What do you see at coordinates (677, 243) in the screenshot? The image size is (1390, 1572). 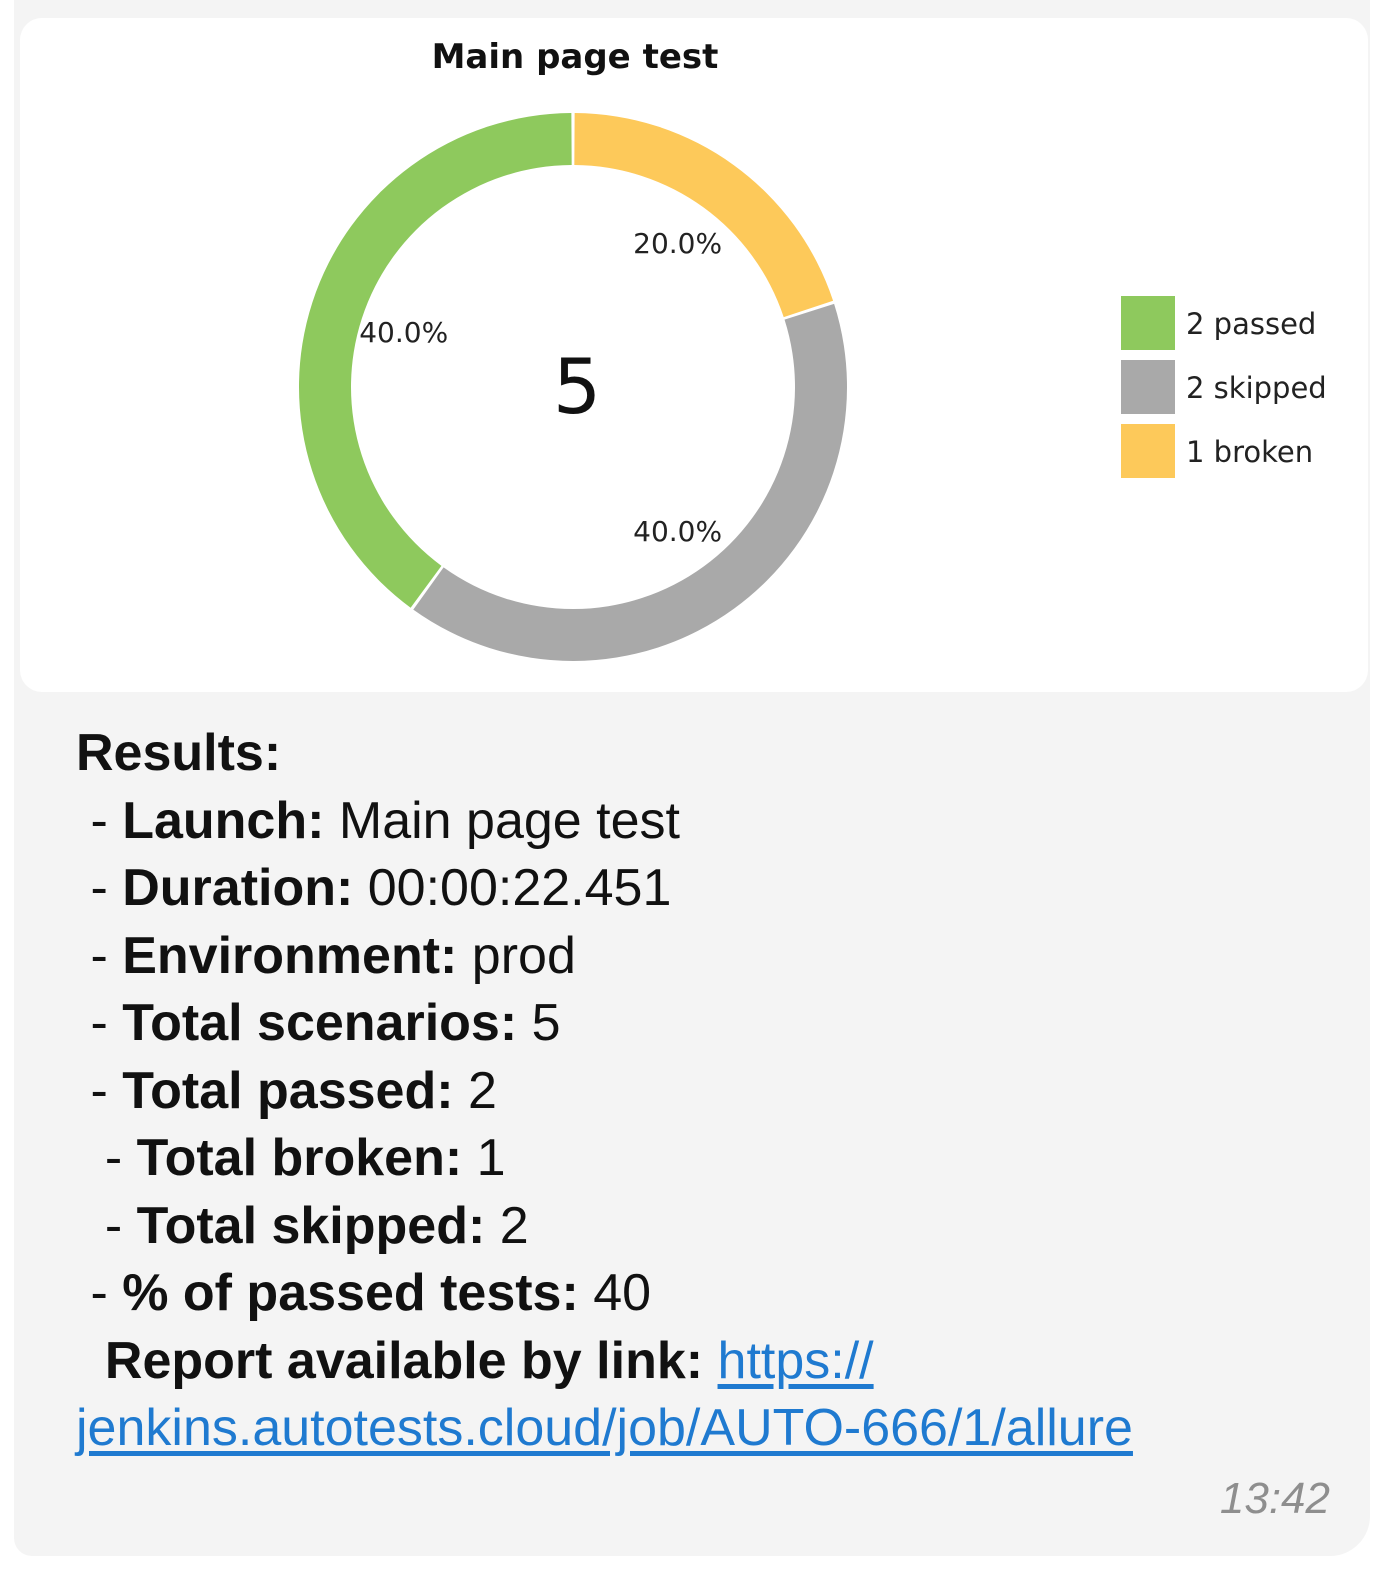 I see `slice-percent-label: 20.0%` at bounding box center [677, 243].